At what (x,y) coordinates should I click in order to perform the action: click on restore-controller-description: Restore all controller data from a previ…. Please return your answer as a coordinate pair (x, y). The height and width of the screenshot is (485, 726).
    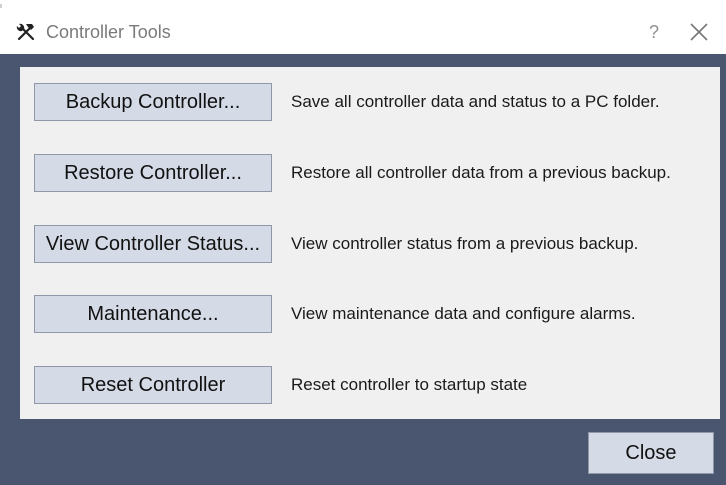
    Looking at the image, I should click on (481, 172).